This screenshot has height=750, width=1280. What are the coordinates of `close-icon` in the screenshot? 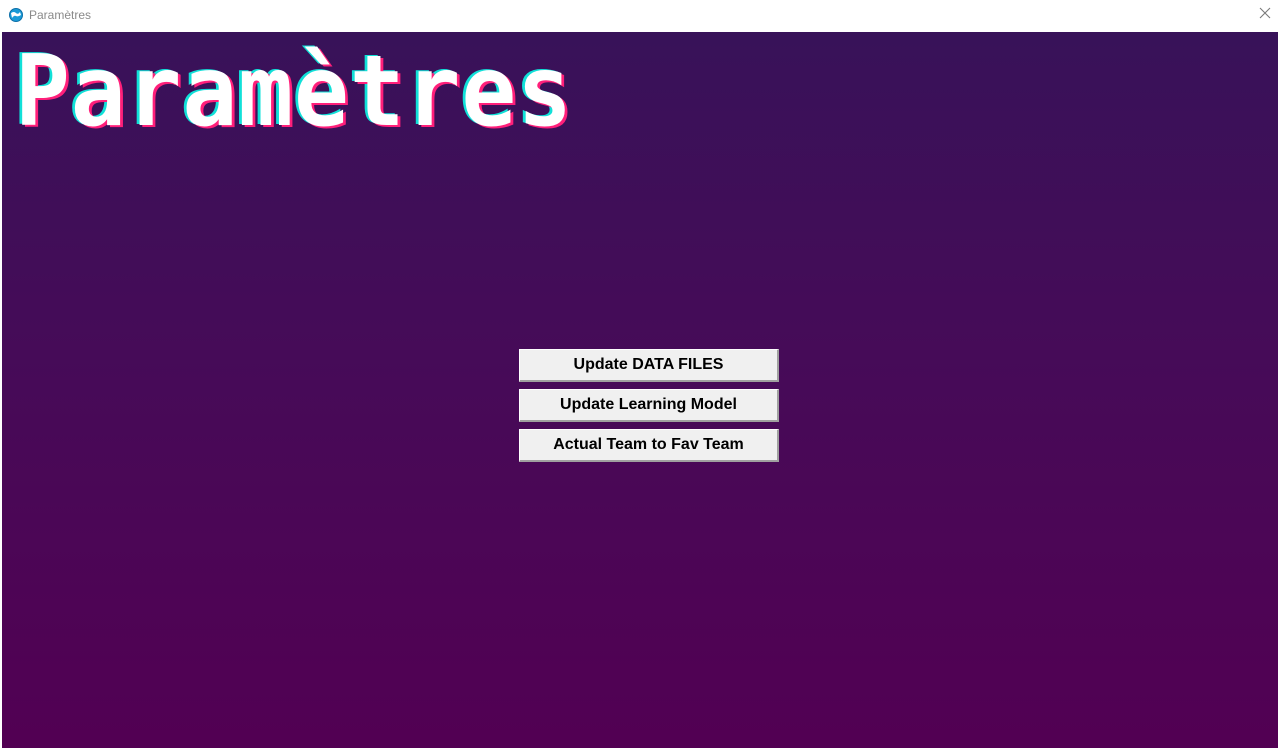 It's located at (1265, 15).